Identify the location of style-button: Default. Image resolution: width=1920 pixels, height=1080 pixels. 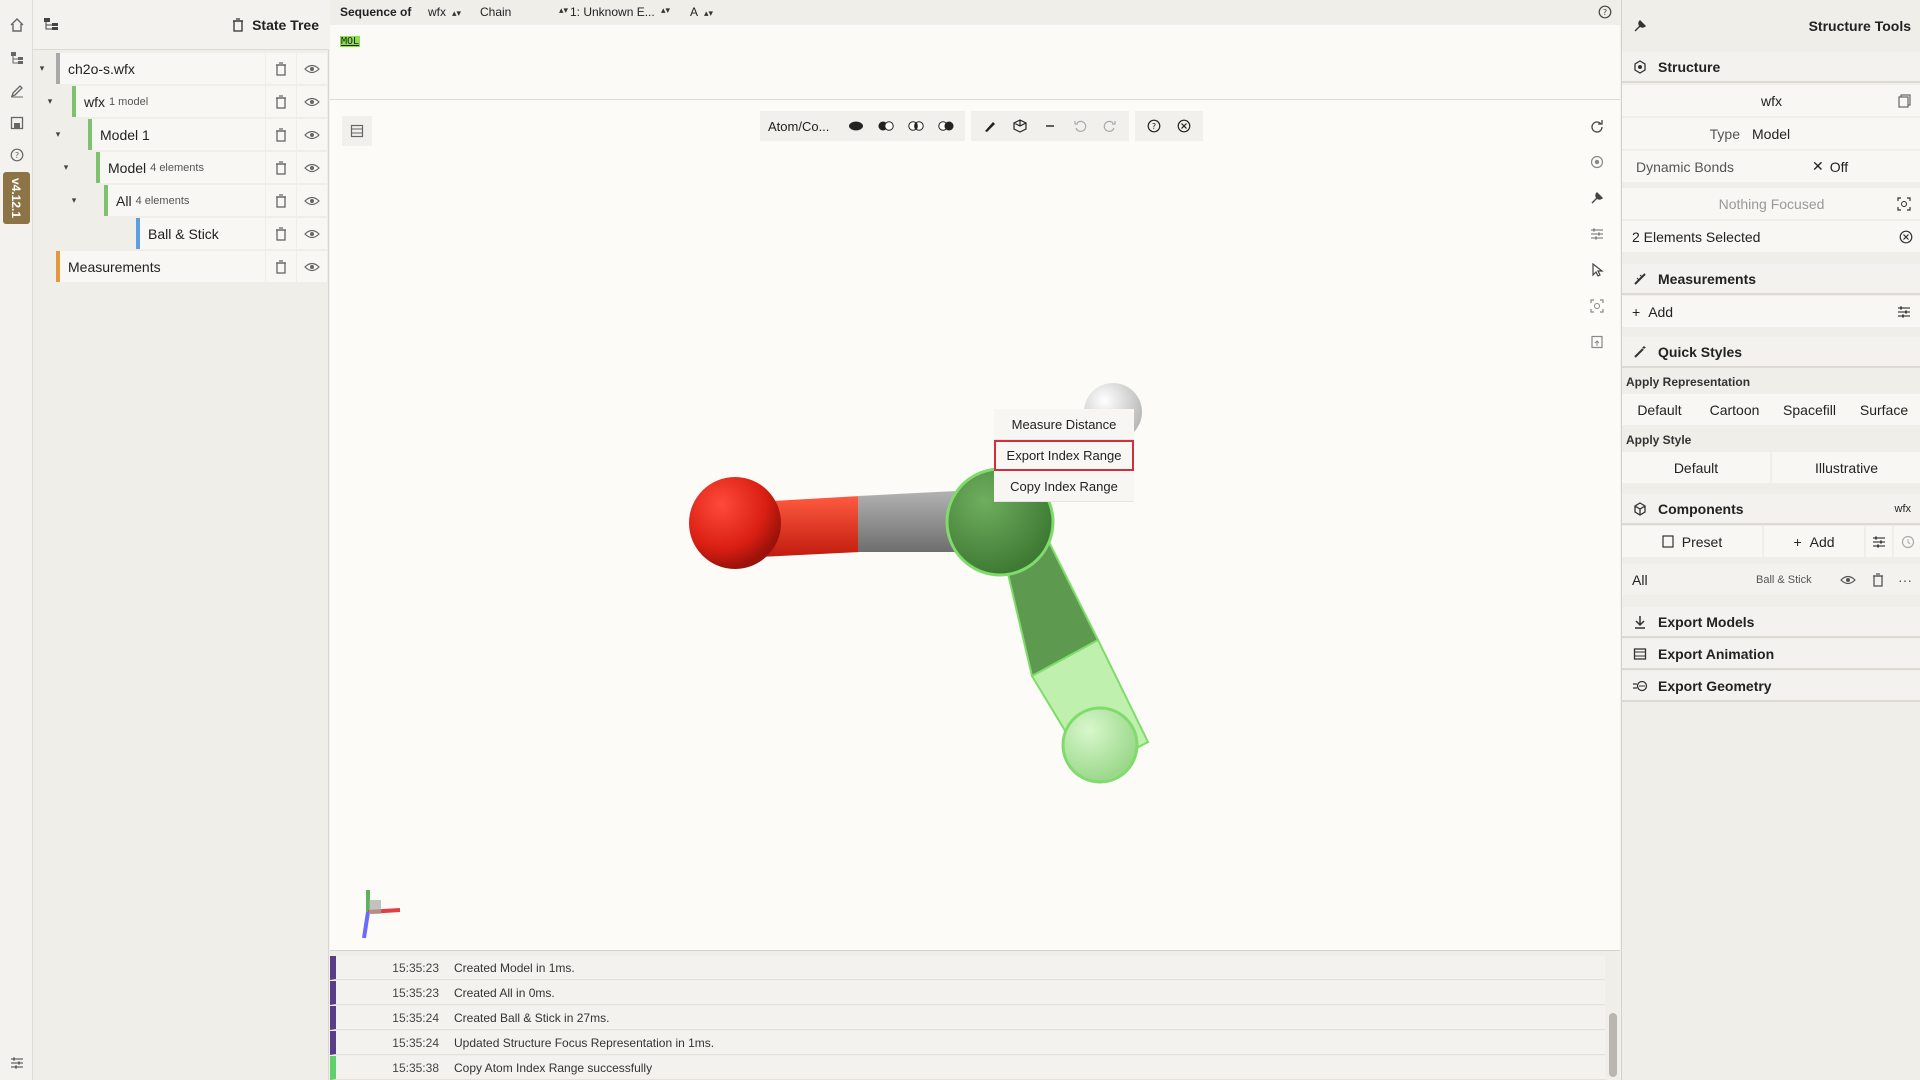
(1696, 467).